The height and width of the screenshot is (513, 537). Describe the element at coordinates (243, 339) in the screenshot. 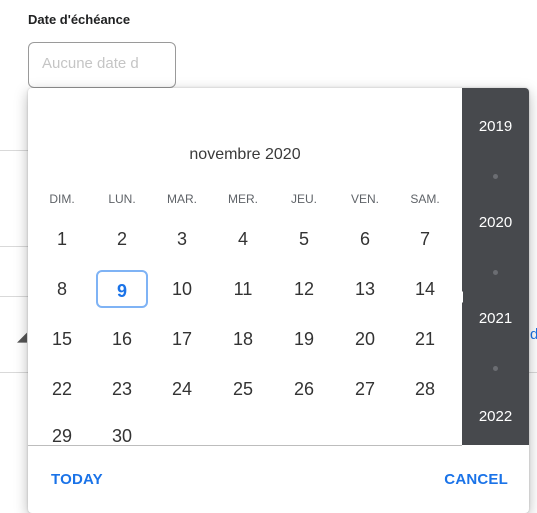

I see `day-cell: 18` at that location.